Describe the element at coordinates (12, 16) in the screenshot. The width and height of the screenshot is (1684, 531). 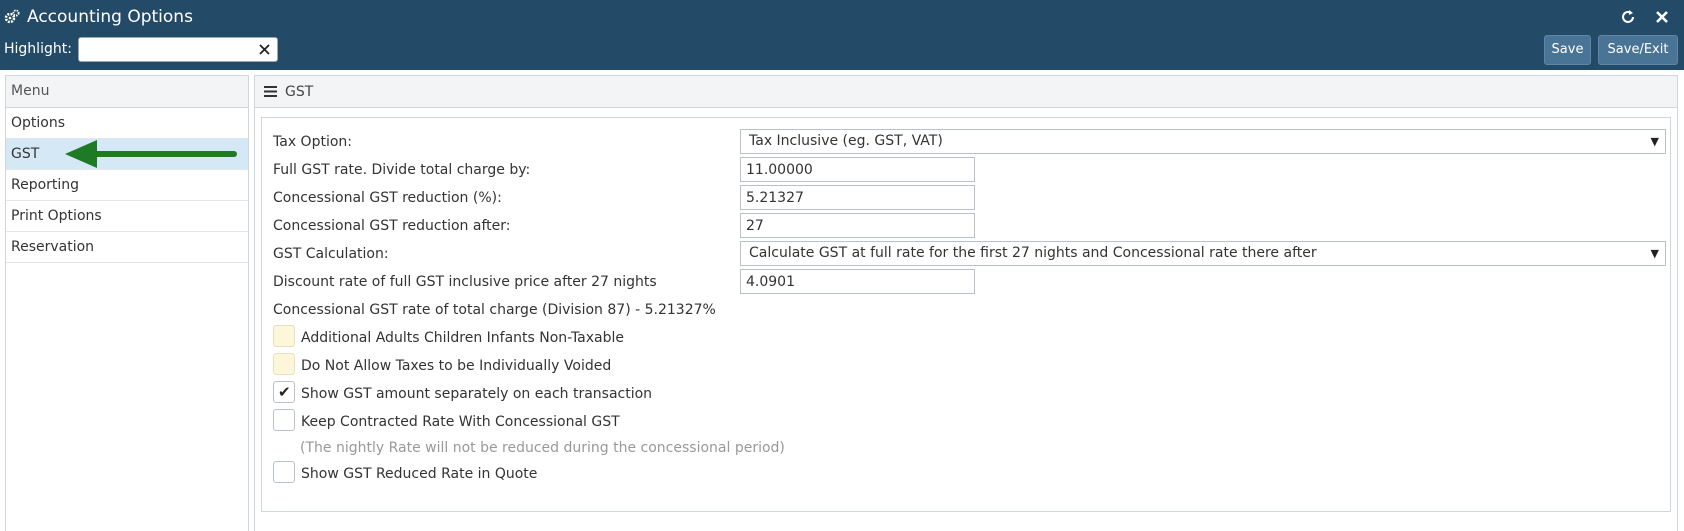
I see `gears-icon` at that location.